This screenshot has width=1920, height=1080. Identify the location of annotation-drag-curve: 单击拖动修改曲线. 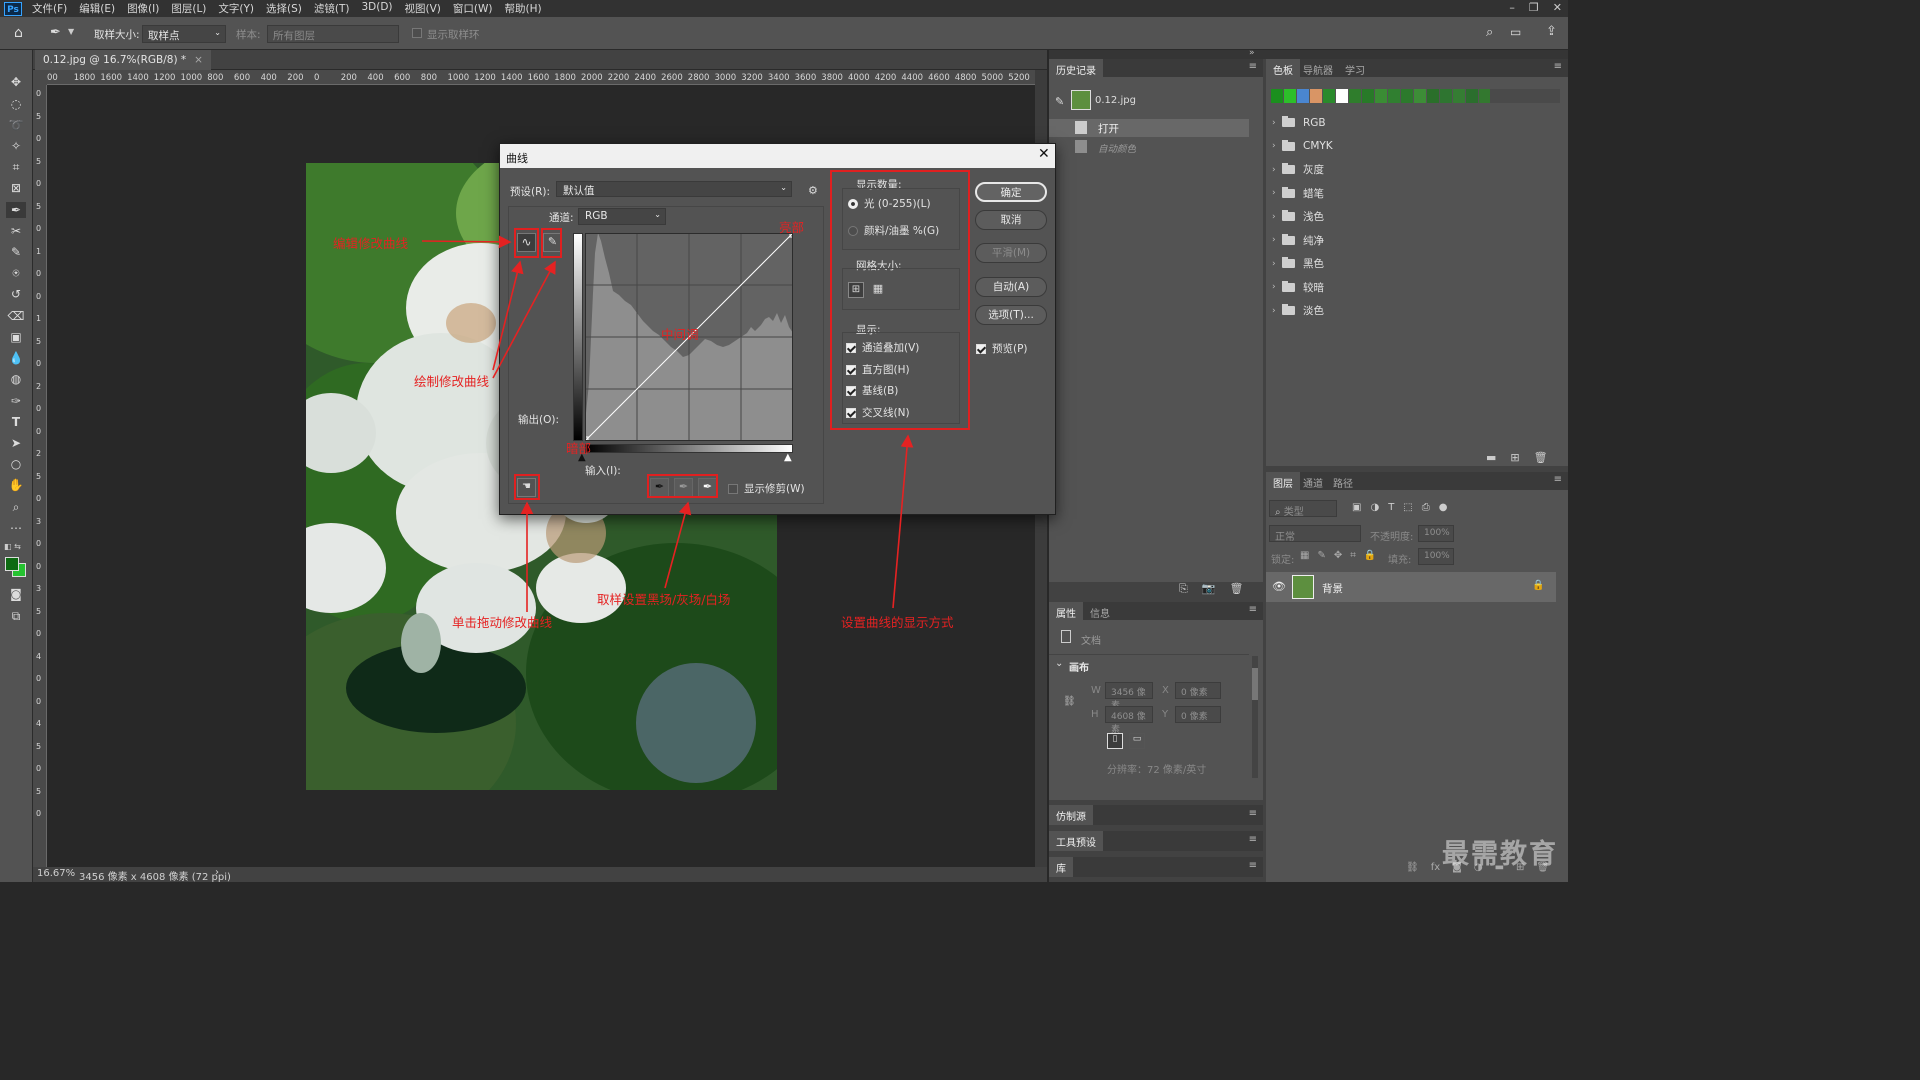
(502, 622).